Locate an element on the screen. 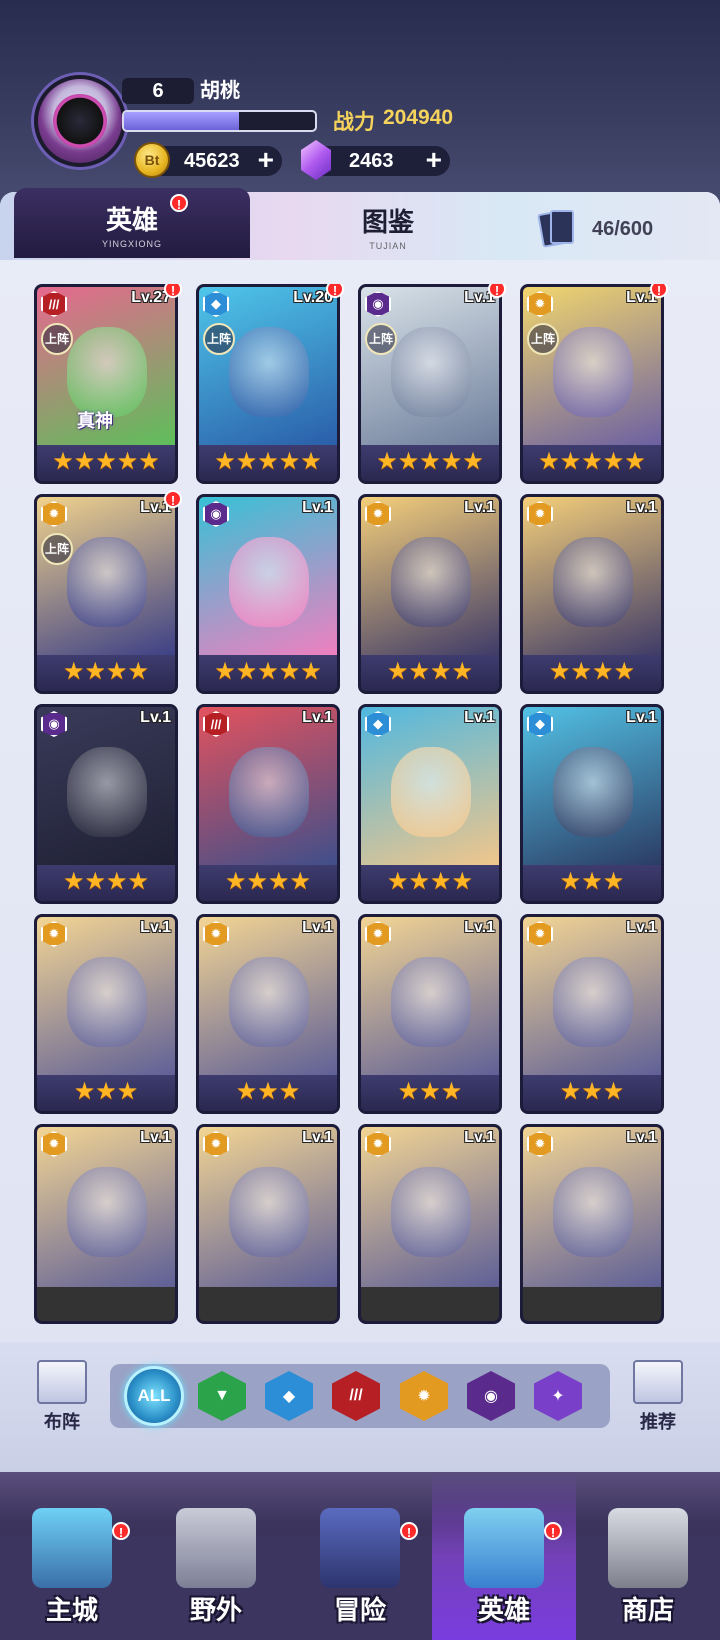  gem-value: 2463 is located at coordinates (371, 161).